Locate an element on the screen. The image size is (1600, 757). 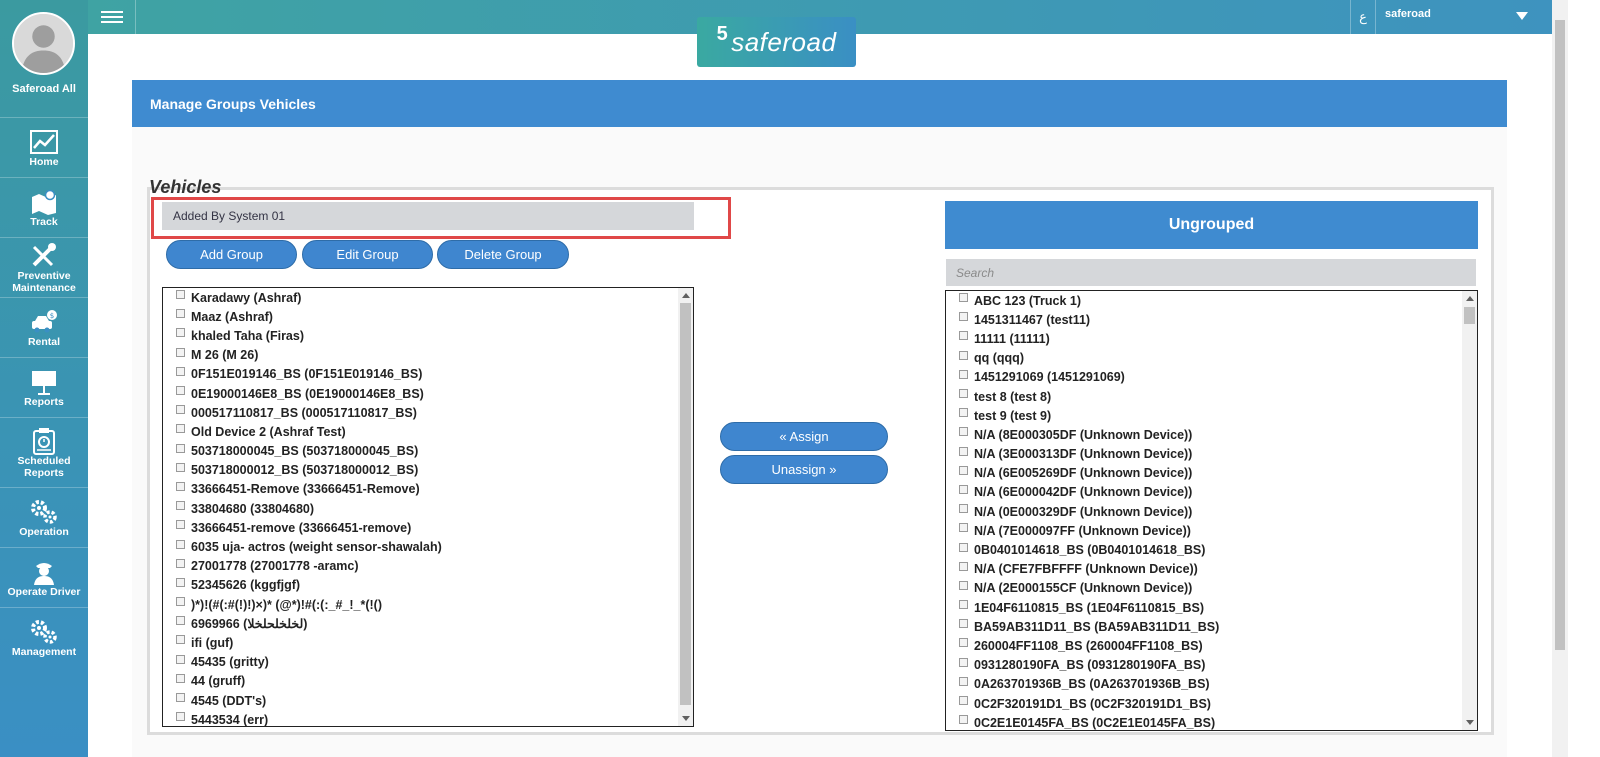
list-item: 33666451-Remove (33666451-Remove) is located at coordinates (420, 489).